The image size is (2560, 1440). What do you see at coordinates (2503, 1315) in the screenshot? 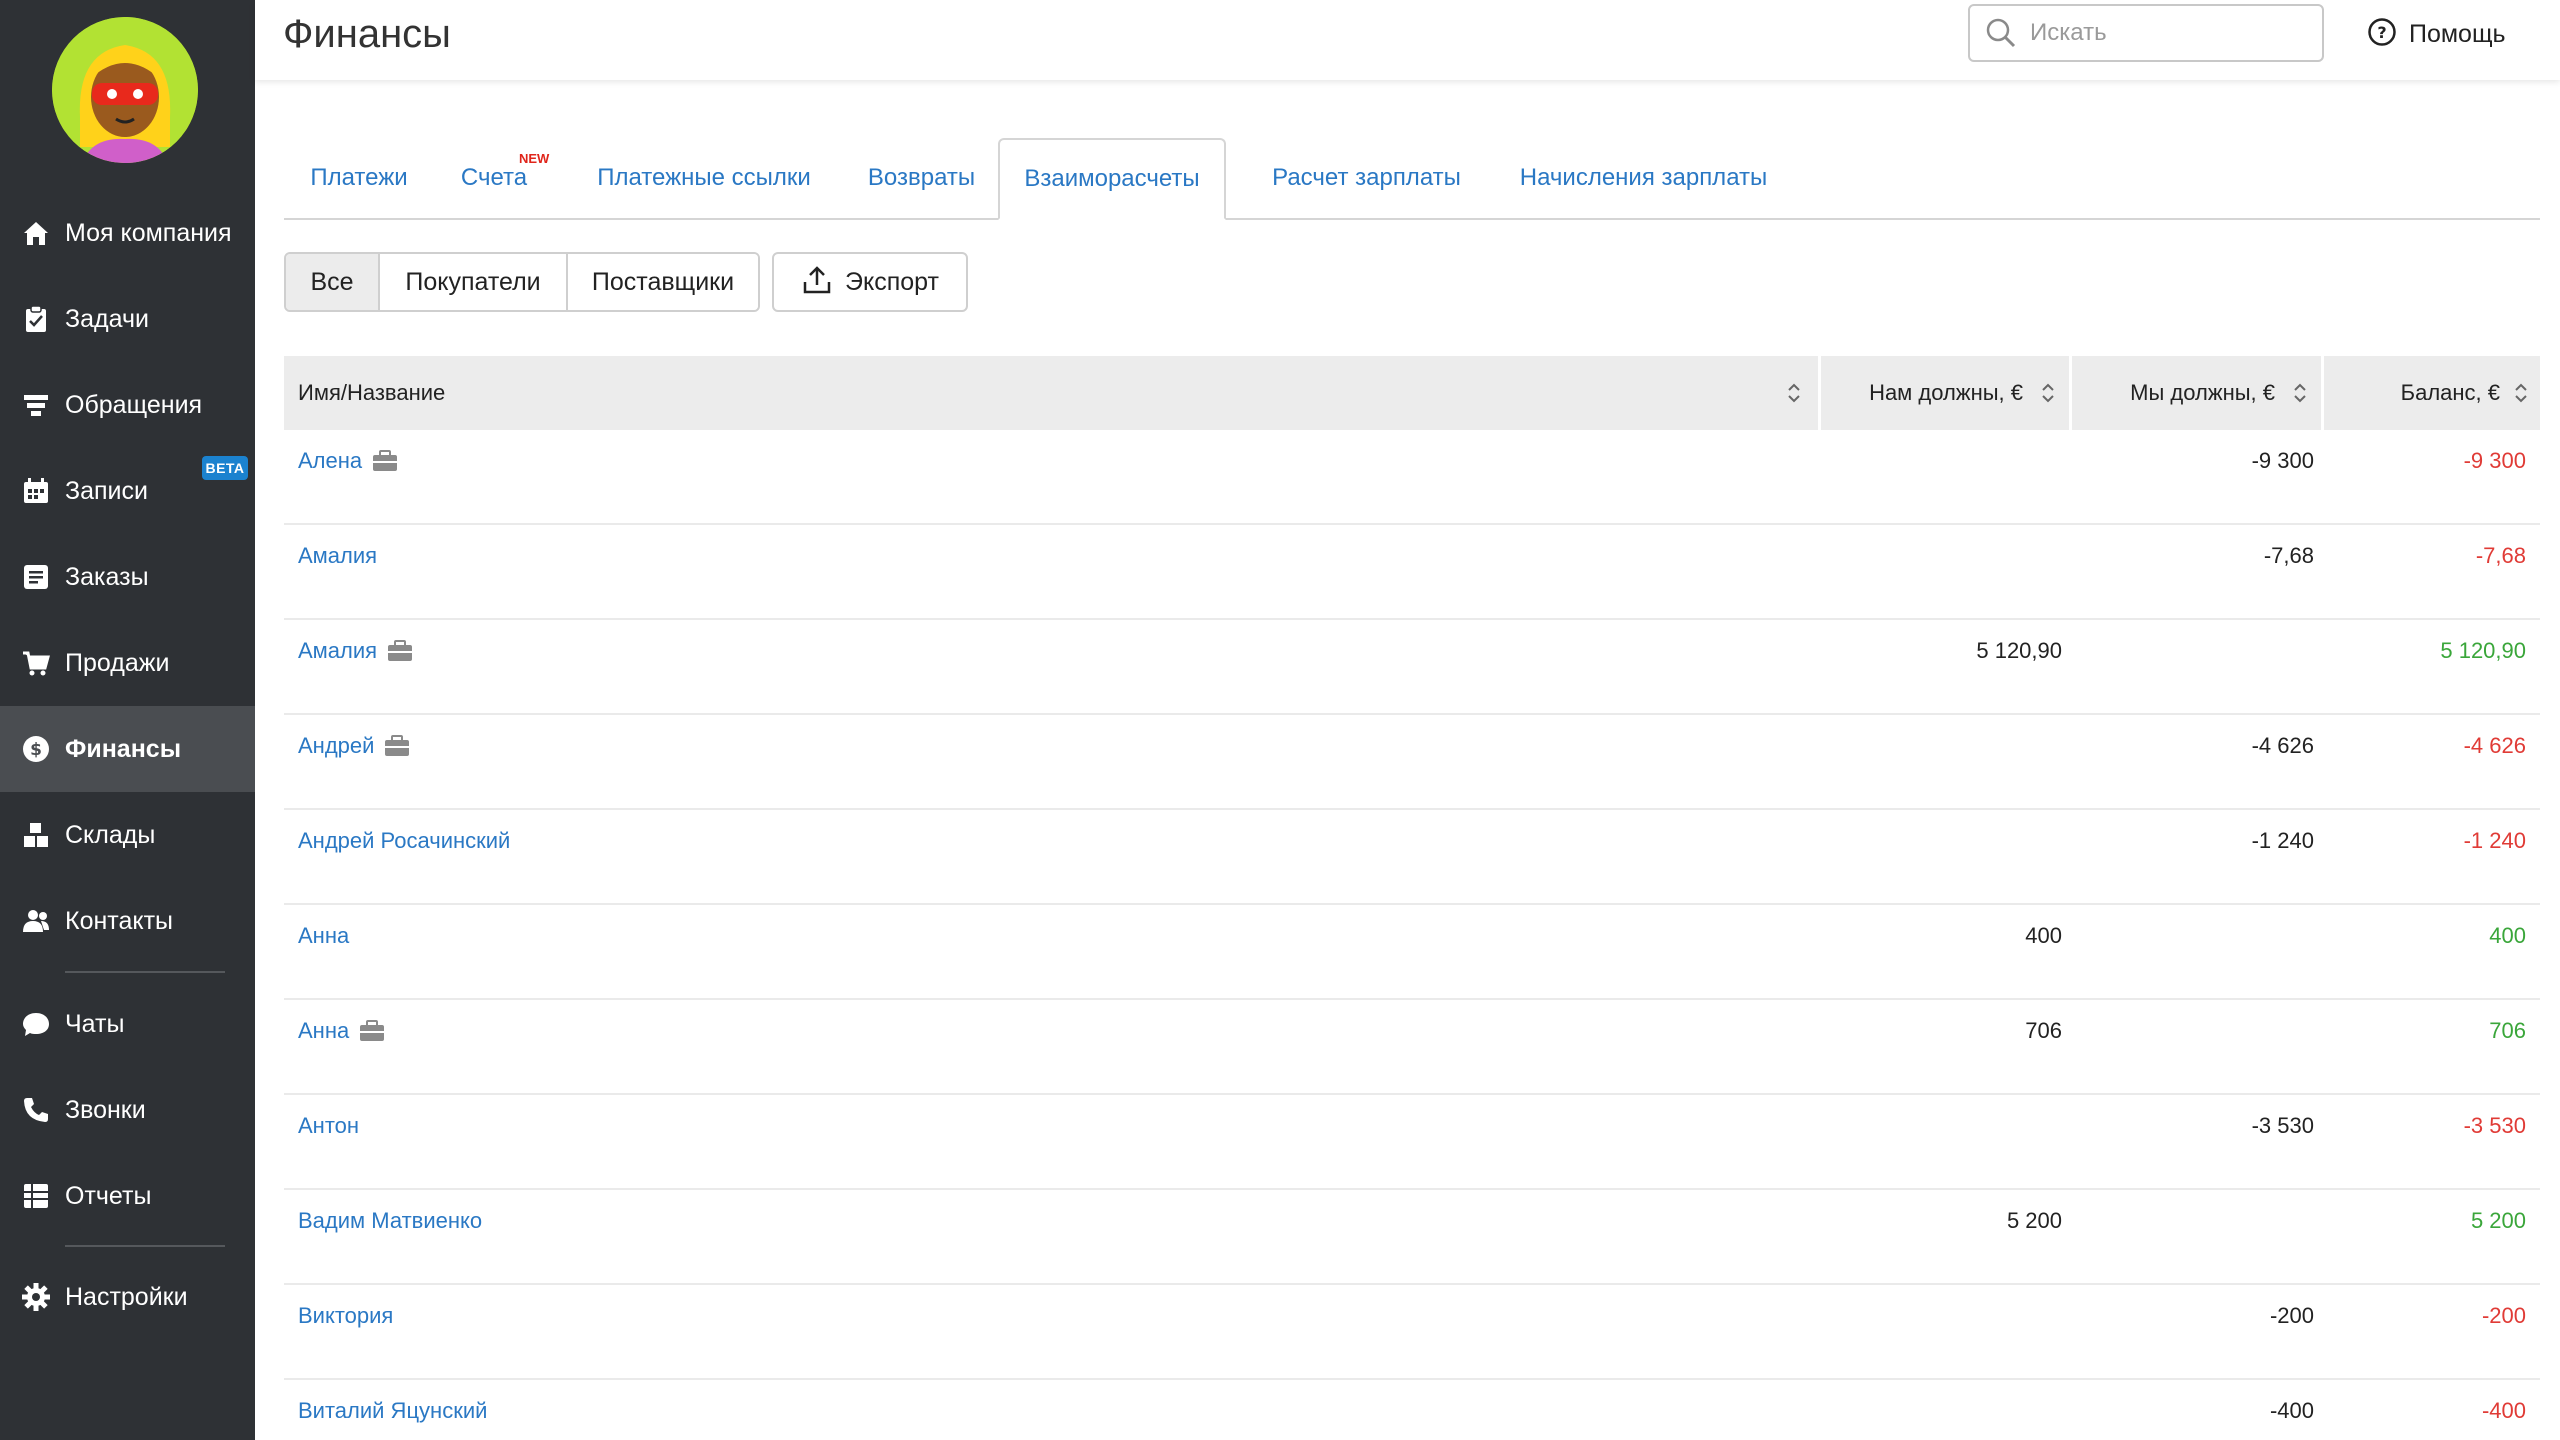
I see `balance-value: -200` at bounding box center [2503, 1315].